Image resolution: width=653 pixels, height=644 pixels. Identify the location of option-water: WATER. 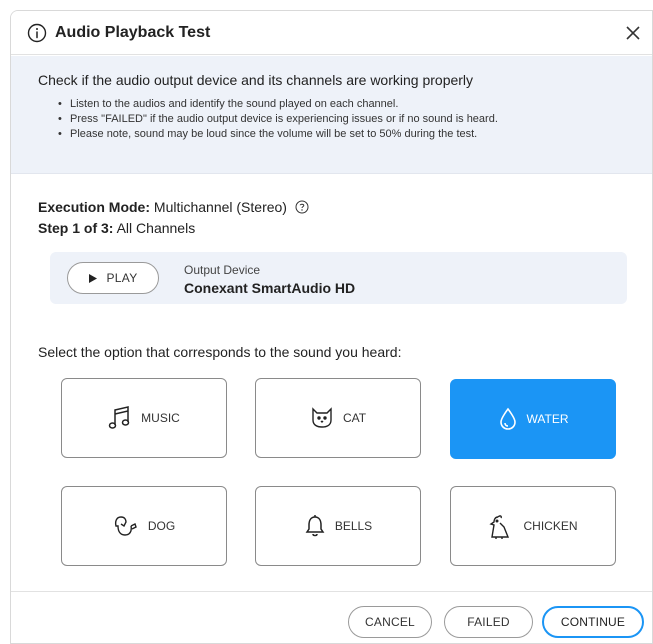
(533, 419).